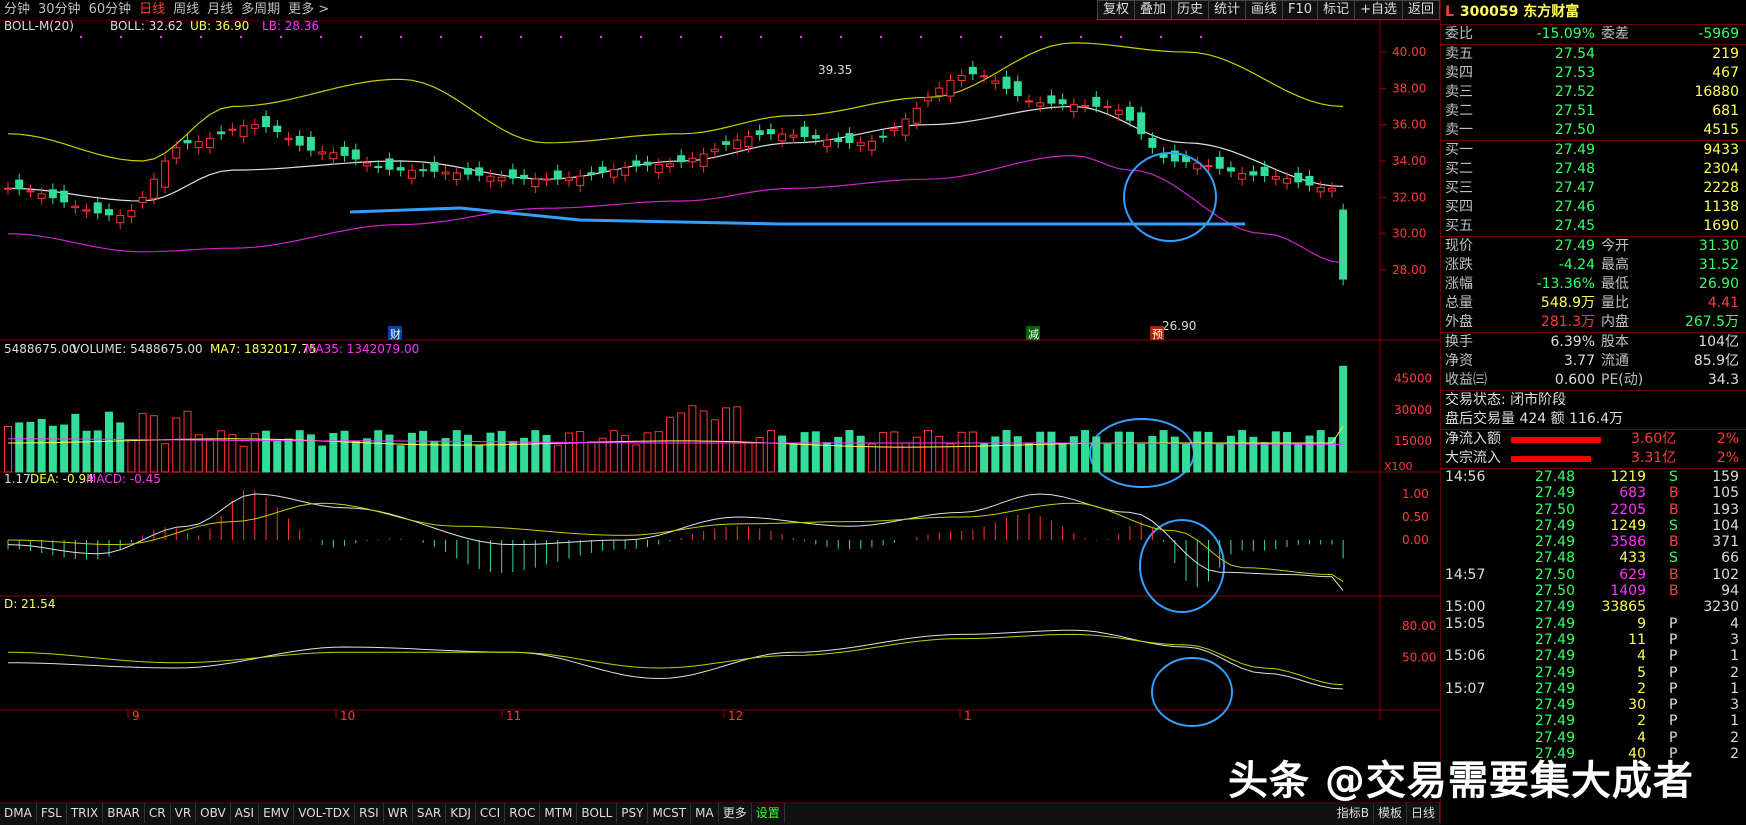 Image resolution: width=1746 pixels, height=825 pixels. What do you see at coordinates (1592, 303) in the screenshot?
I see `stat-row-3: 总量 548.9万 量比 4.41` at bounding box center [1592, 303].